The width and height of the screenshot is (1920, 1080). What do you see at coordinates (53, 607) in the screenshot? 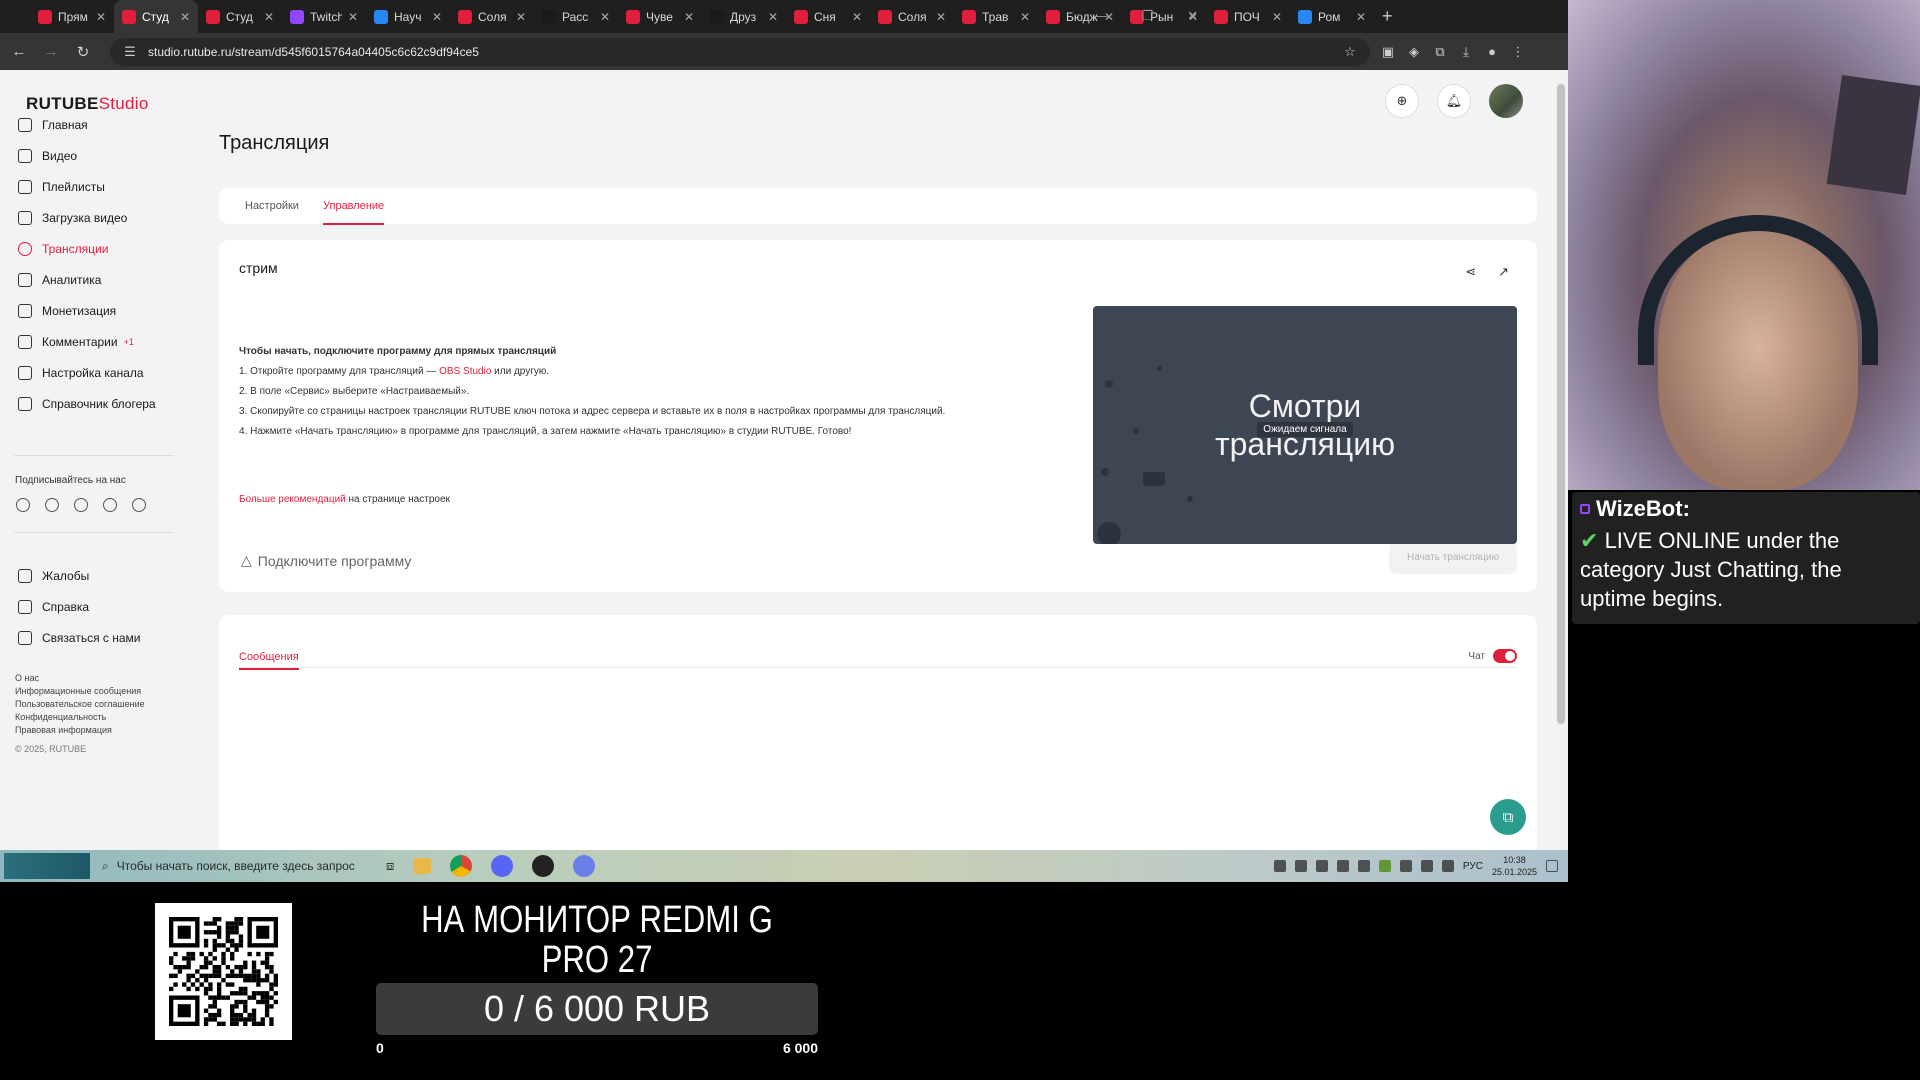
I see `sidebar-bottom-item: Справка` at bounding box center [53, 607].